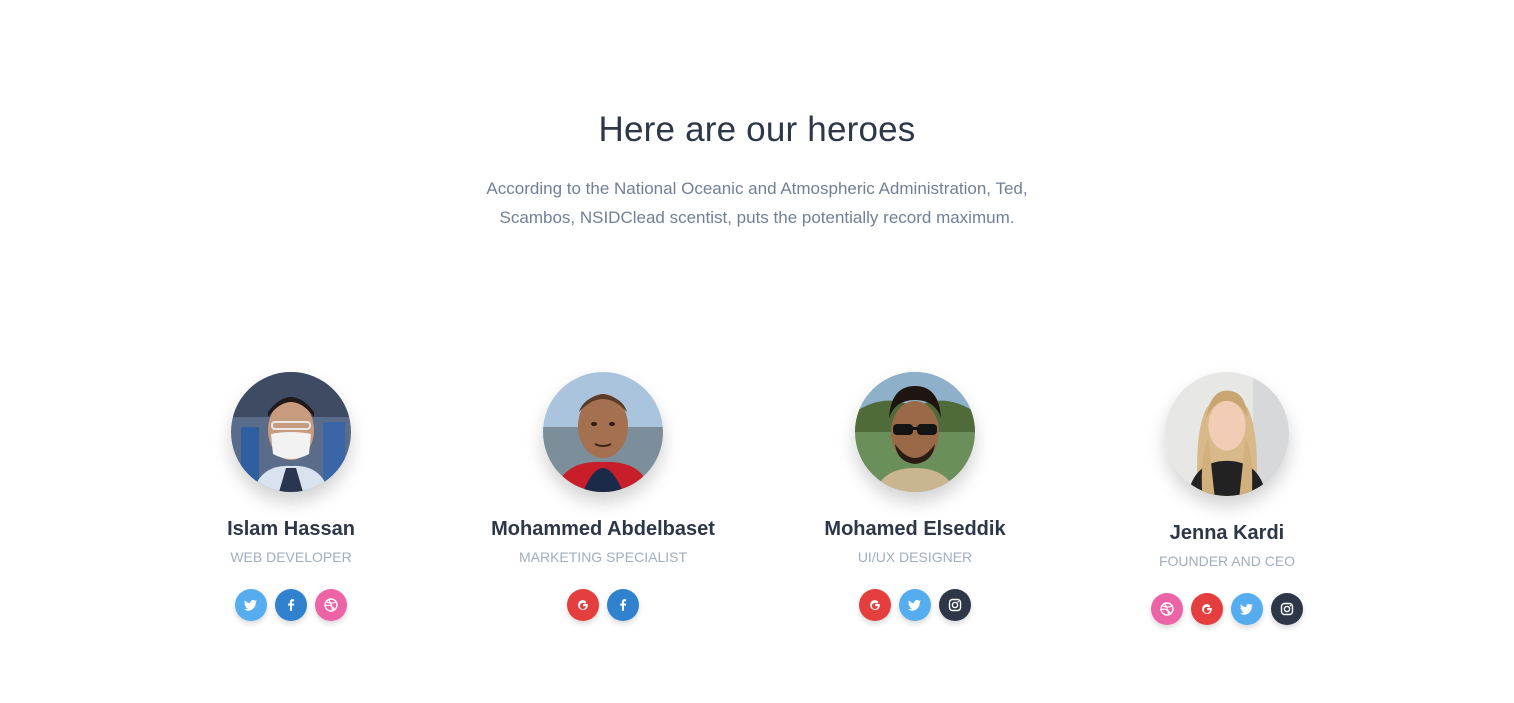 Image resolution: width=1514 pixels, height=703 pixels. Describe the element at coordinates (915, 557) in the screenshot. I see `member-role: UI/UX Designer` at that location.